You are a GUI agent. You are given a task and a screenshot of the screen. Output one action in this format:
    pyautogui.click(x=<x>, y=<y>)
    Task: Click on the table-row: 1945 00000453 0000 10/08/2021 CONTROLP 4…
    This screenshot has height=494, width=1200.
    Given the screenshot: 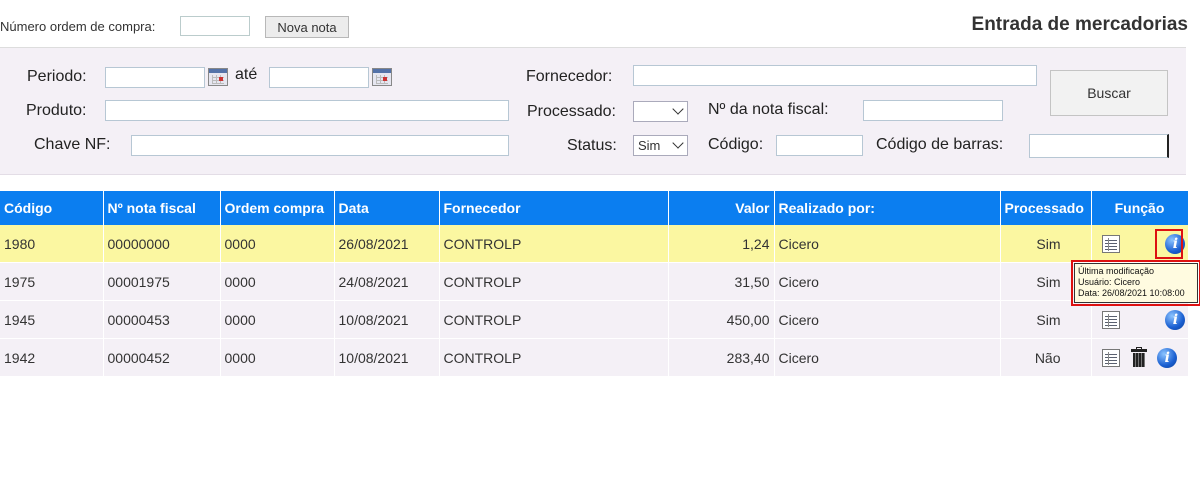 What is the action you would take?
    pyautogui.click(x=594, y=319)
    